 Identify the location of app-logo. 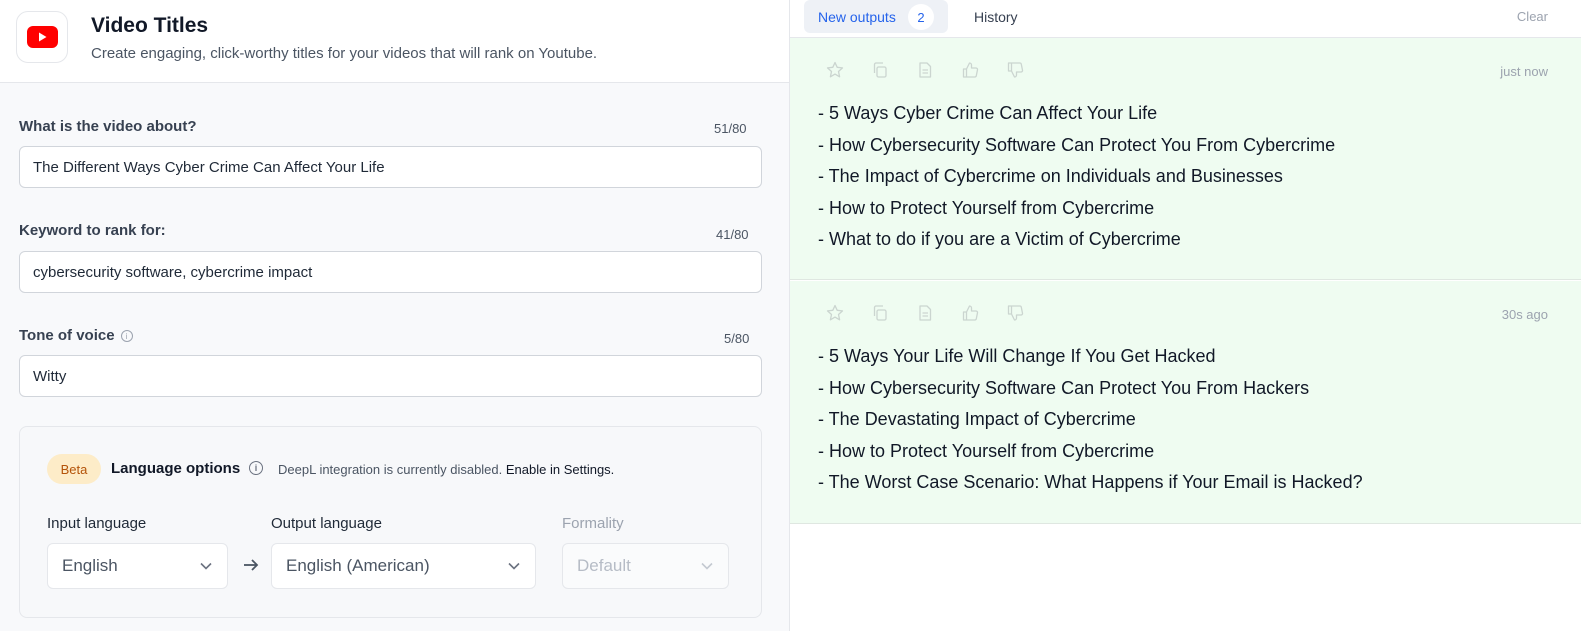
(42, 37).